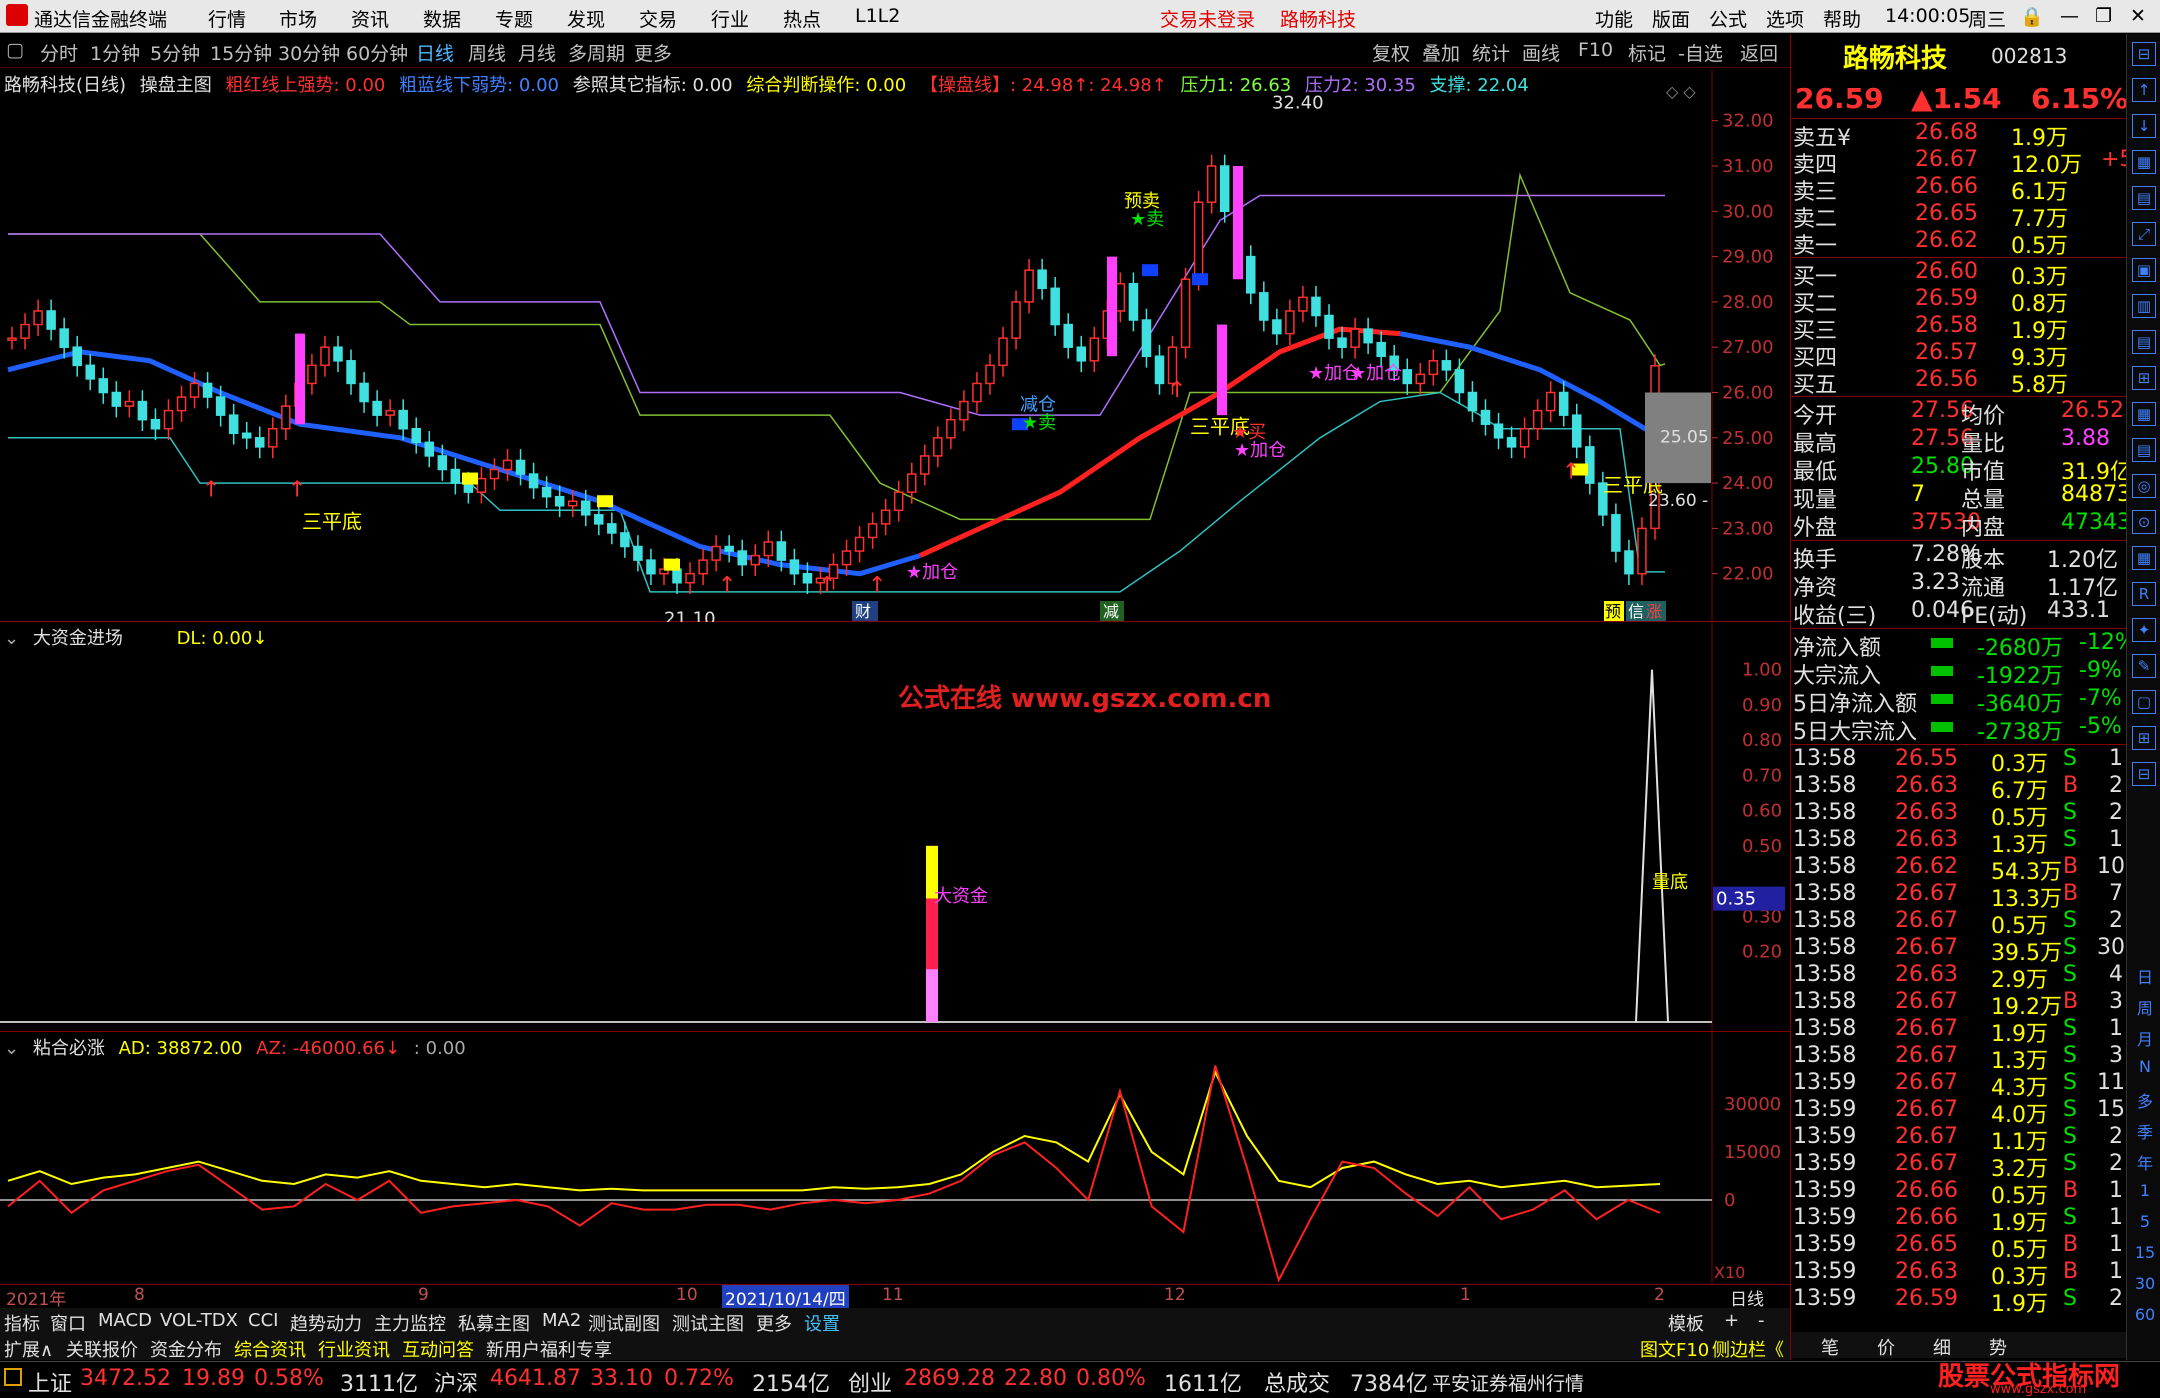  What do you see at coordinates (1671, 18) in the screenshot?
I see `menu-banmian: 版面` at bounding box center [1671, 18].